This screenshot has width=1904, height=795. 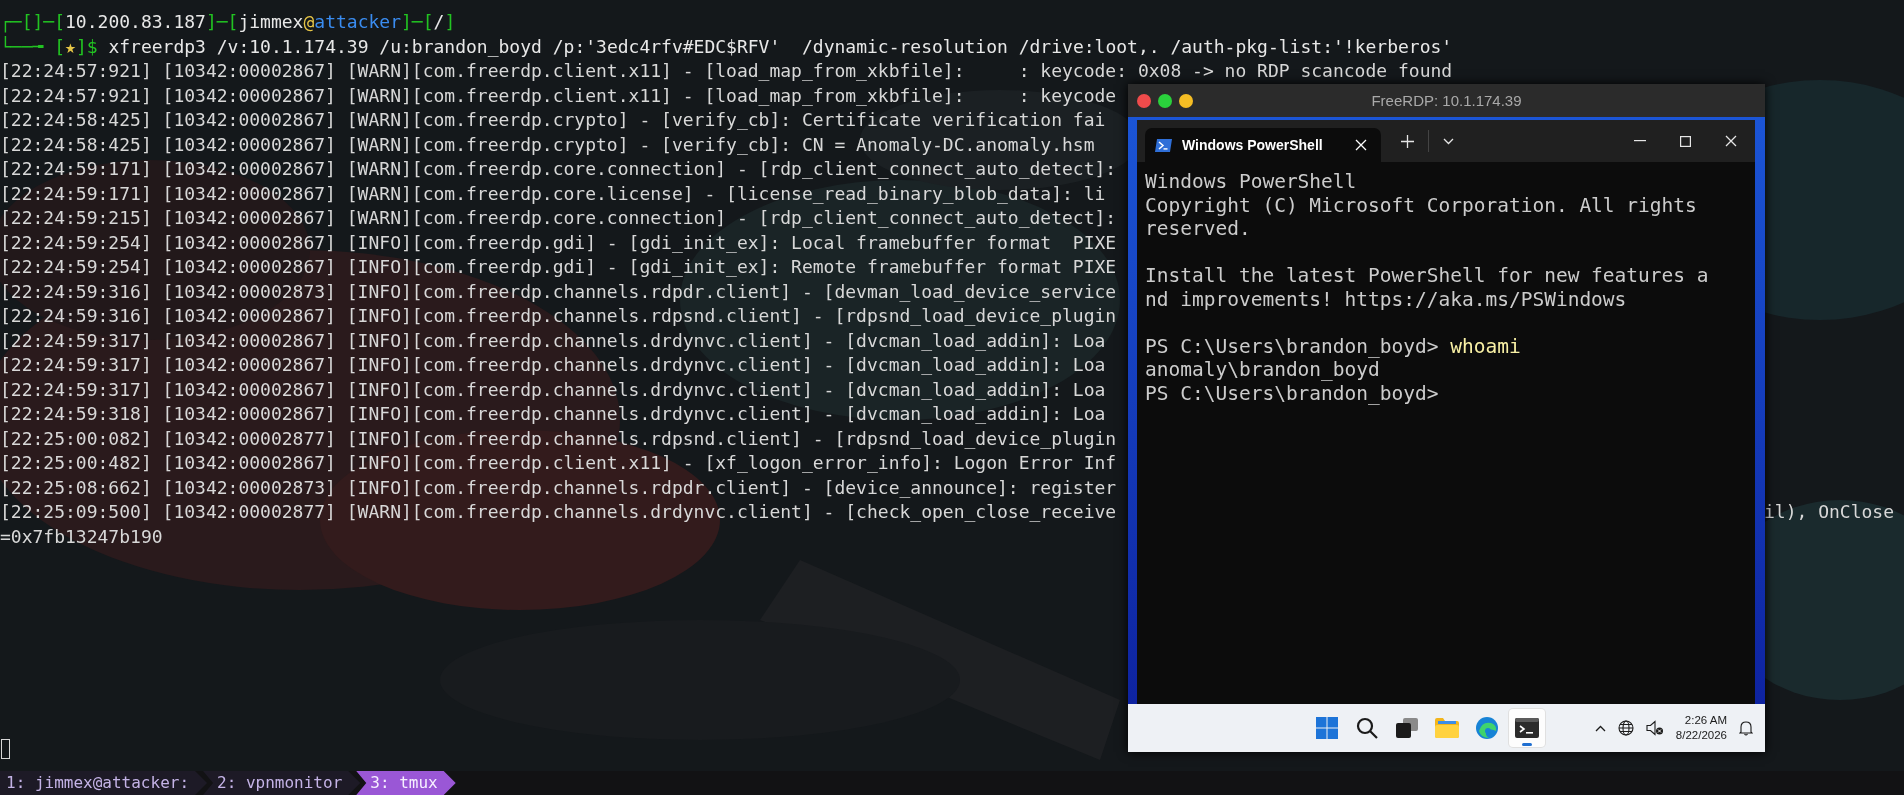 I want to click on log-line: [22:24:59:171] [10342:00002867] [WARN][com.freerdp.core.license] - [license_read_binary_blob_data]: li, so click(x=553, y=193).